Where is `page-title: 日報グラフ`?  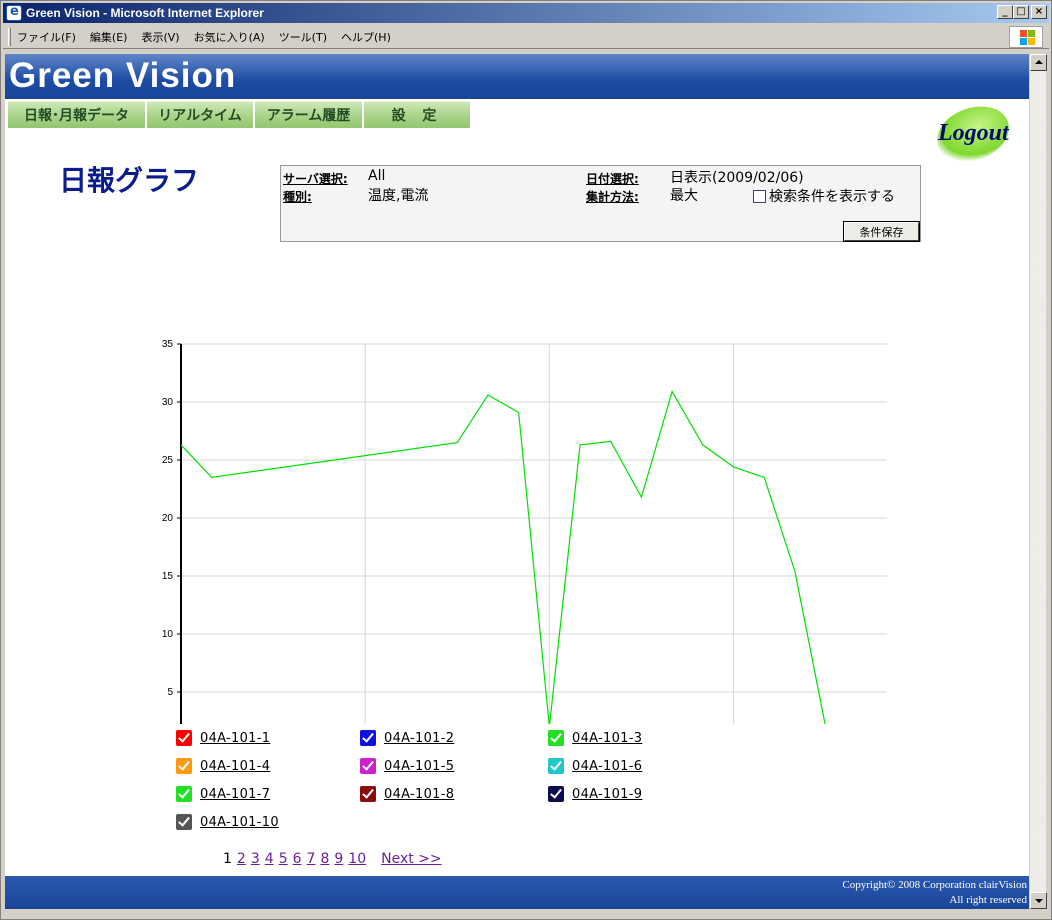
page-title: 日報グラフ is located at coordinates (129, 180).